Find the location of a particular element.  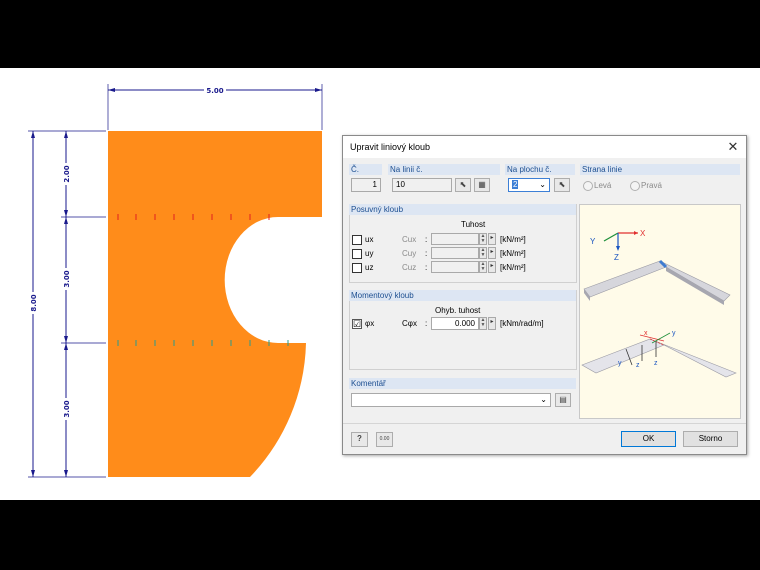

dimension-top: 5.00 is located at coordinates (215, 107).